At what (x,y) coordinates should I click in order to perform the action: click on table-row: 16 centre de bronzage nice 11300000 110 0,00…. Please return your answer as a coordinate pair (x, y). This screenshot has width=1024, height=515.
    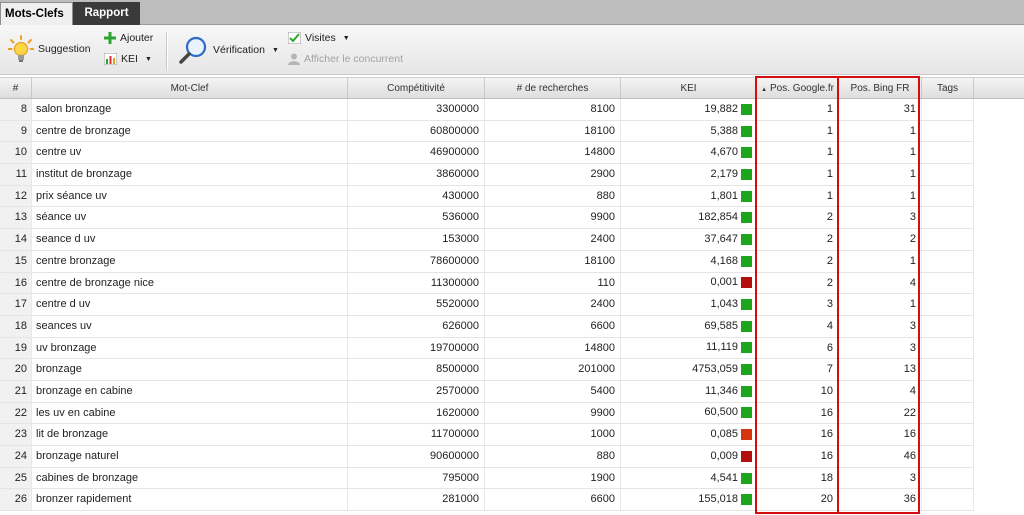
    Looking at the image, I should click on (487, 283).